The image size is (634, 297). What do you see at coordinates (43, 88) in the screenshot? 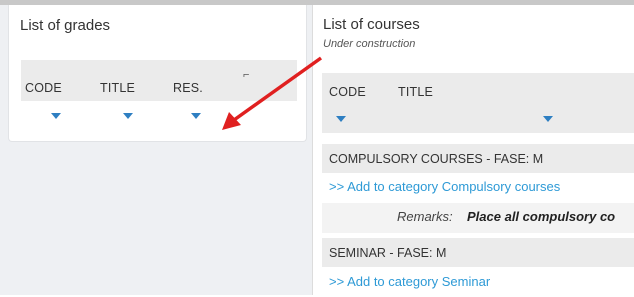
I see `grades-col-code: CODE` at bounding box center [43, 88].